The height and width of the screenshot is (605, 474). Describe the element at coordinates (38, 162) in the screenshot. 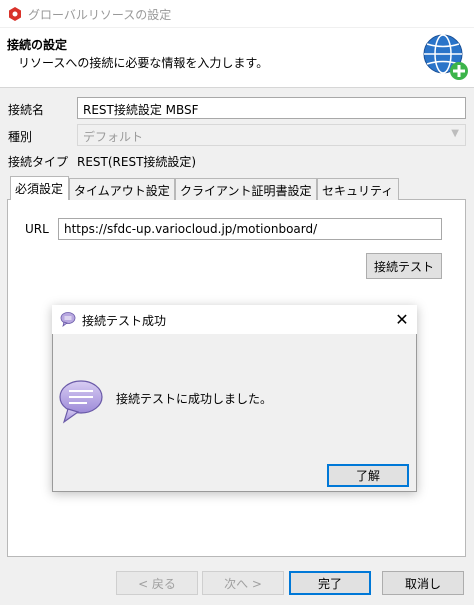

I see `connection-type-label: 接続タイプ` at that location.